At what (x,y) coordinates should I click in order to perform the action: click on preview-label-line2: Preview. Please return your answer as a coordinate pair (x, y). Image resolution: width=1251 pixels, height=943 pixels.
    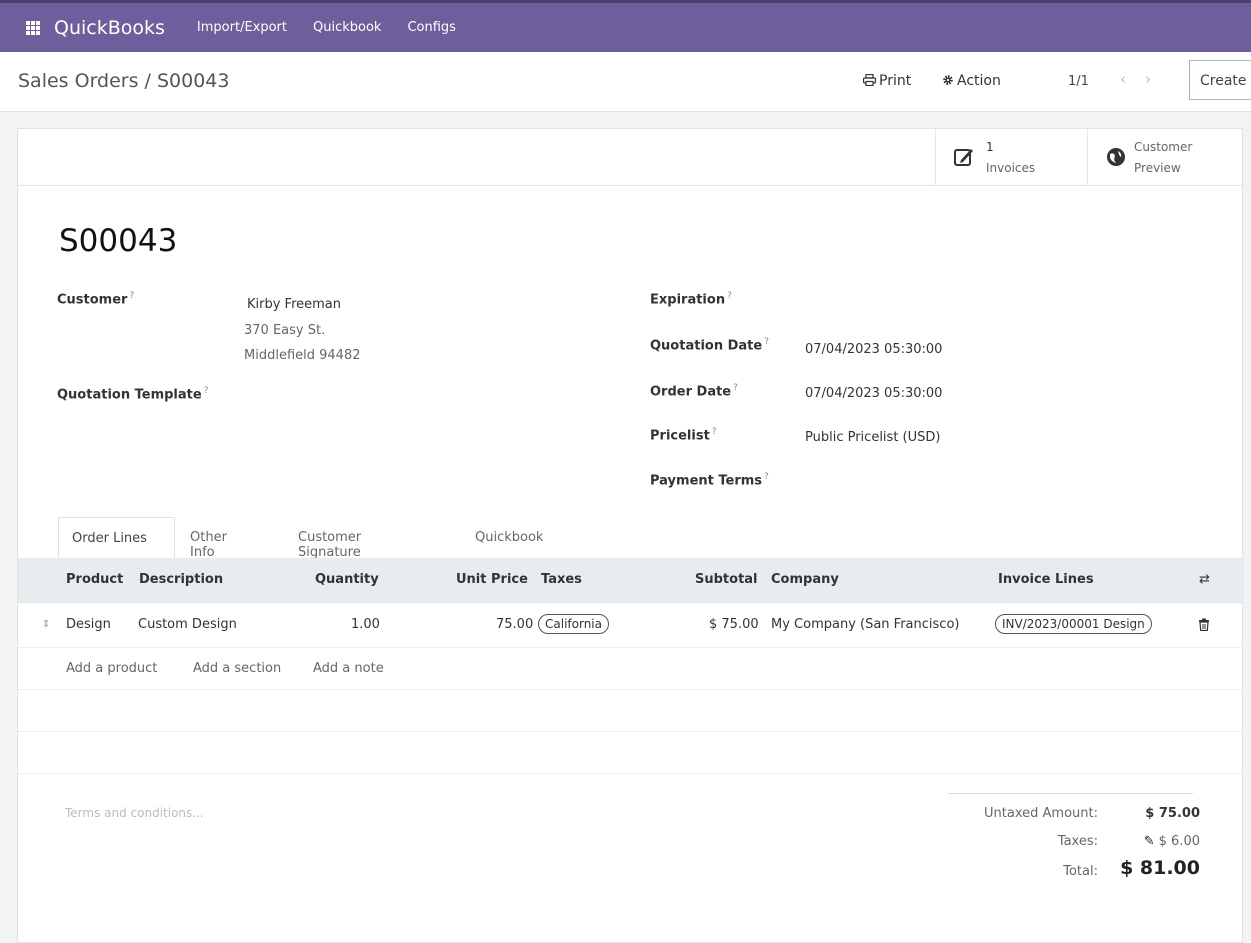
    Looking at the image, I should click on (1157, 168).